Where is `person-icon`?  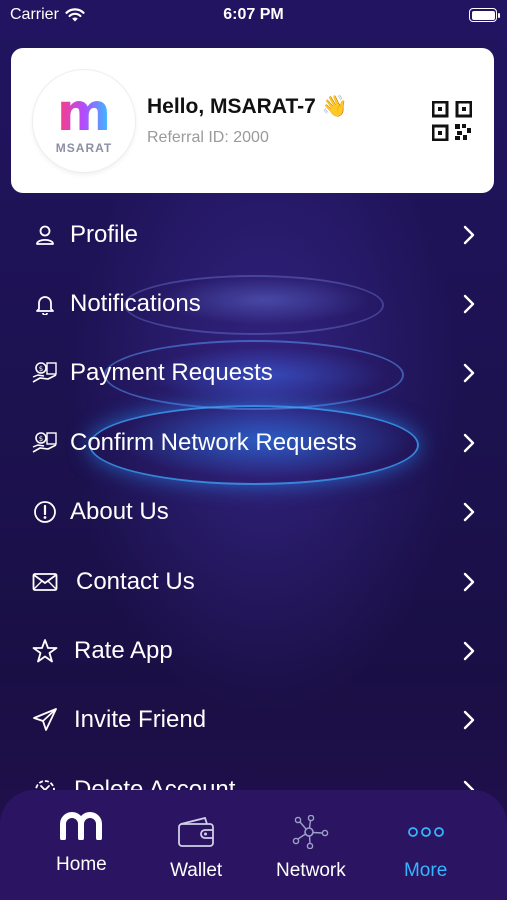
person-icon is located at coordinates (45, 235).